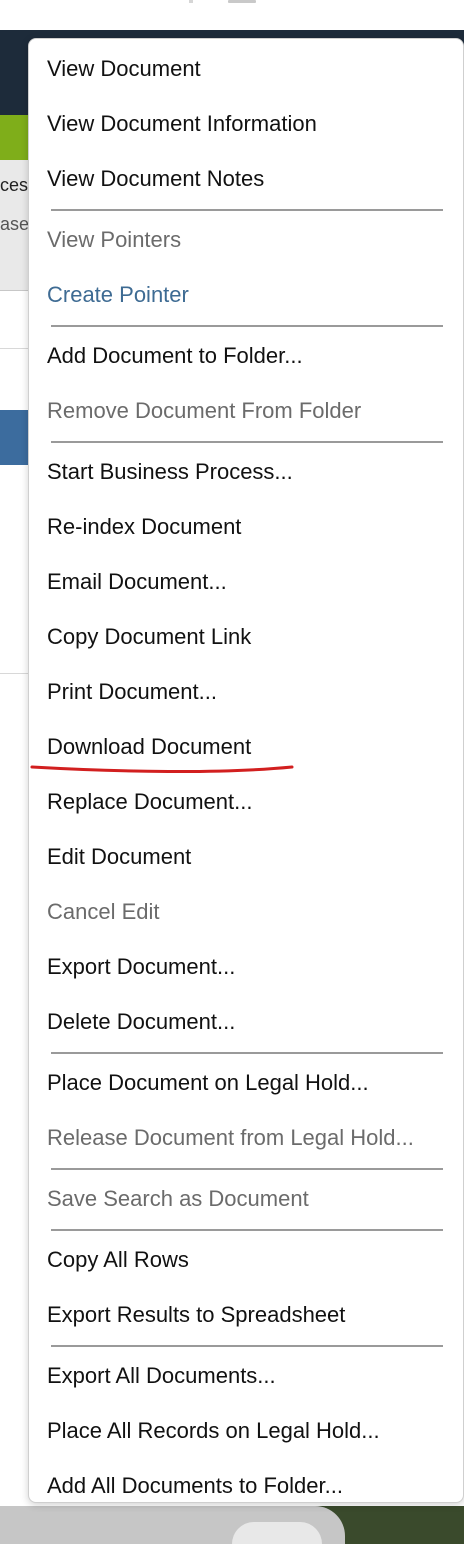 The height and width of the screenshot is (1544, 464). What do you see at coordinates (191, 1) in the screenshot?
I see `top-divider-mark` at bounding box center [191, 1].